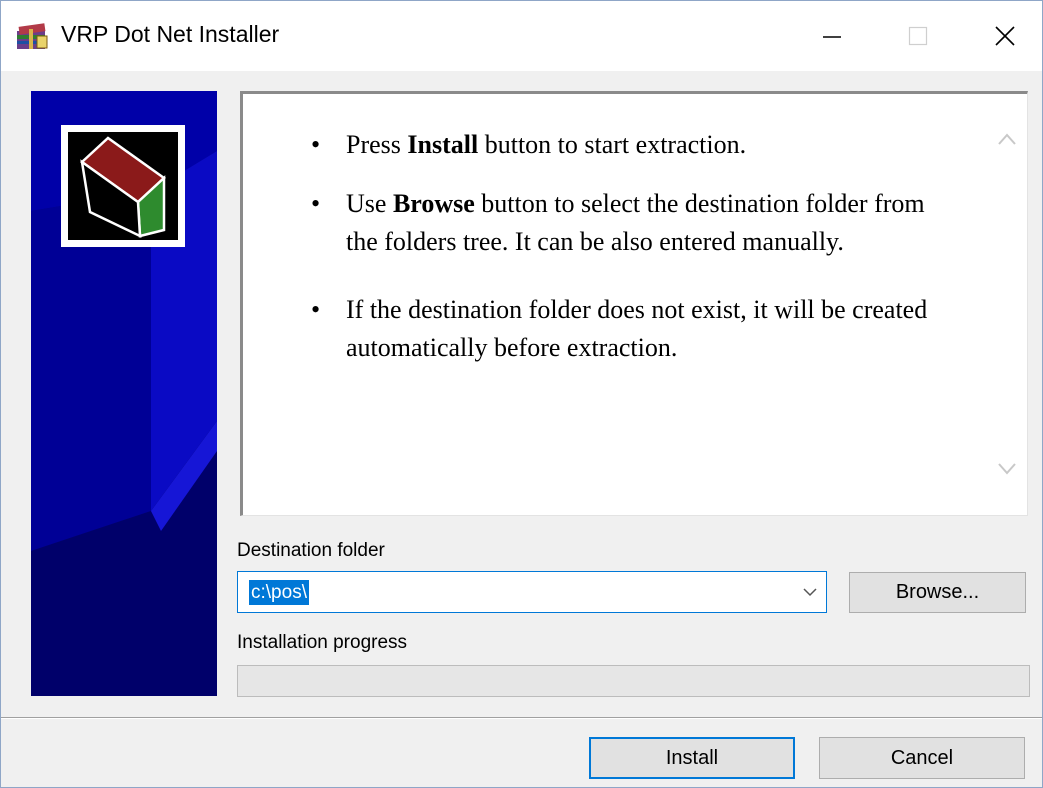 The width and height of the screenshot is (1043, 788). I want to click on close-button, so click(1001, 36).